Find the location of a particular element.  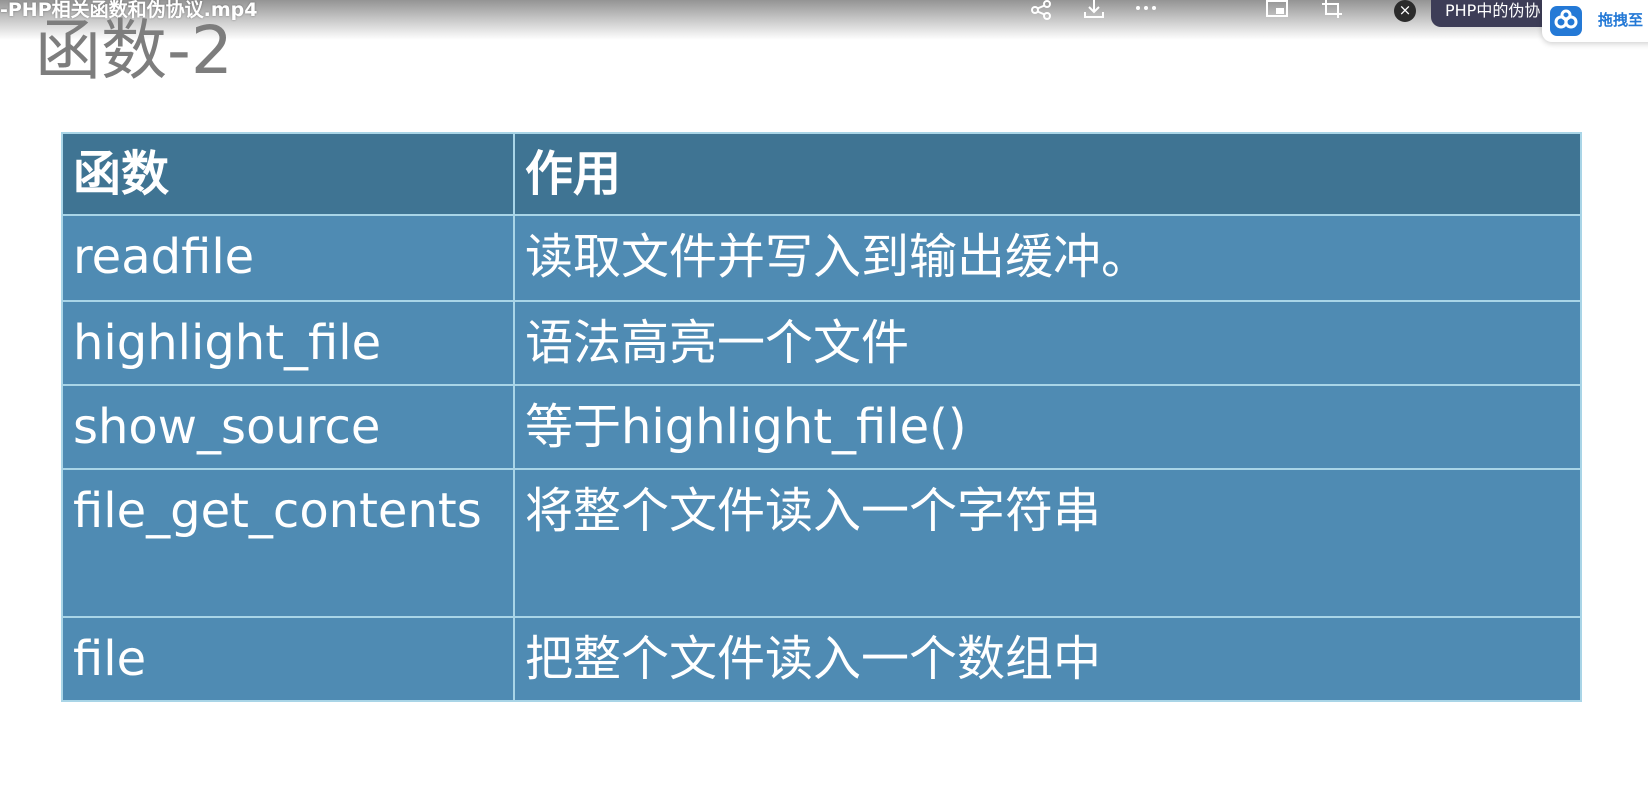

picture-in-picture-icon is located at coordinates (1277, 10).